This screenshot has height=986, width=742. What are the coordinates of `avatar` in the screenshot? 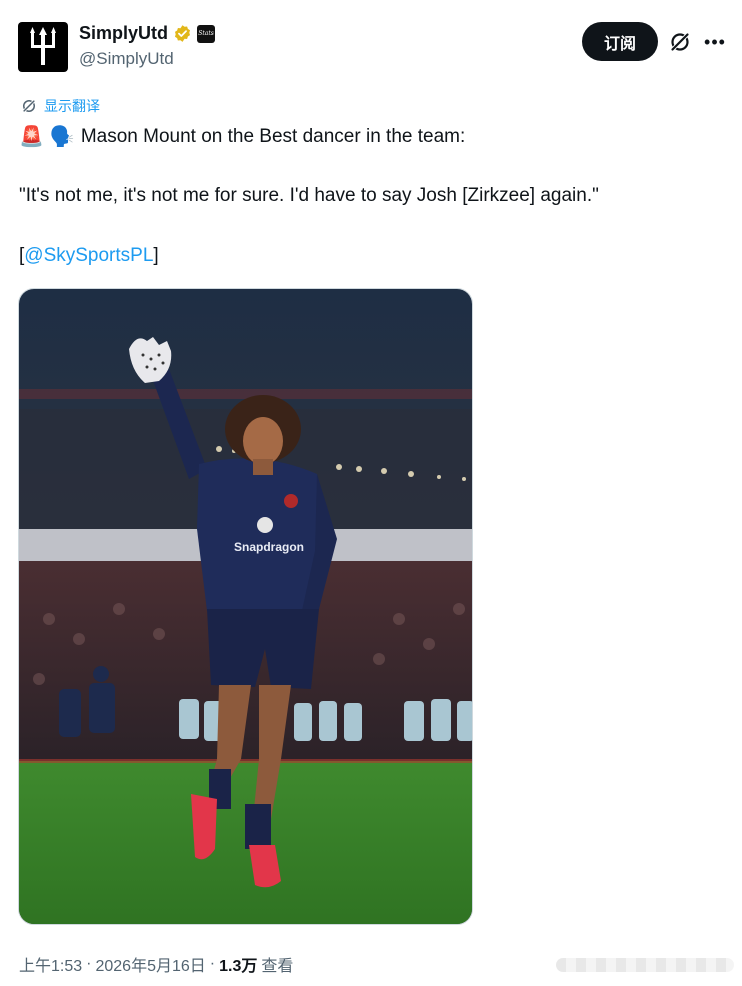 It's located at (43, 47).